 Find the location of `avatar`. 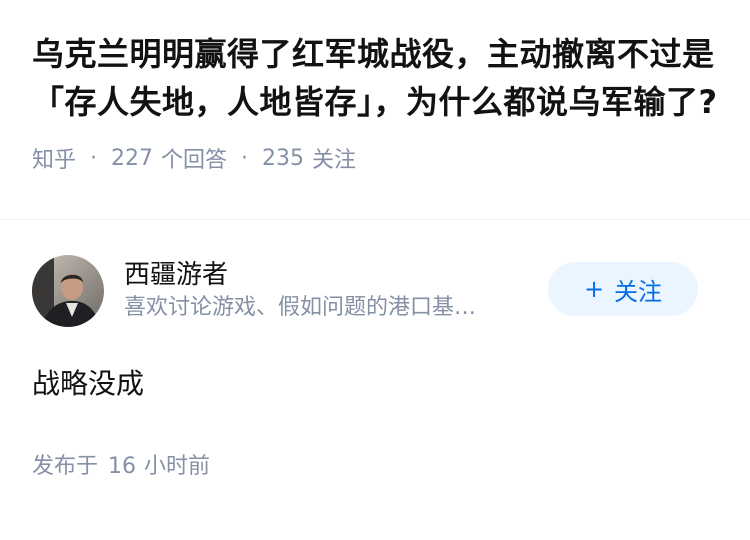

avatar is located at coordinates (68, 291).